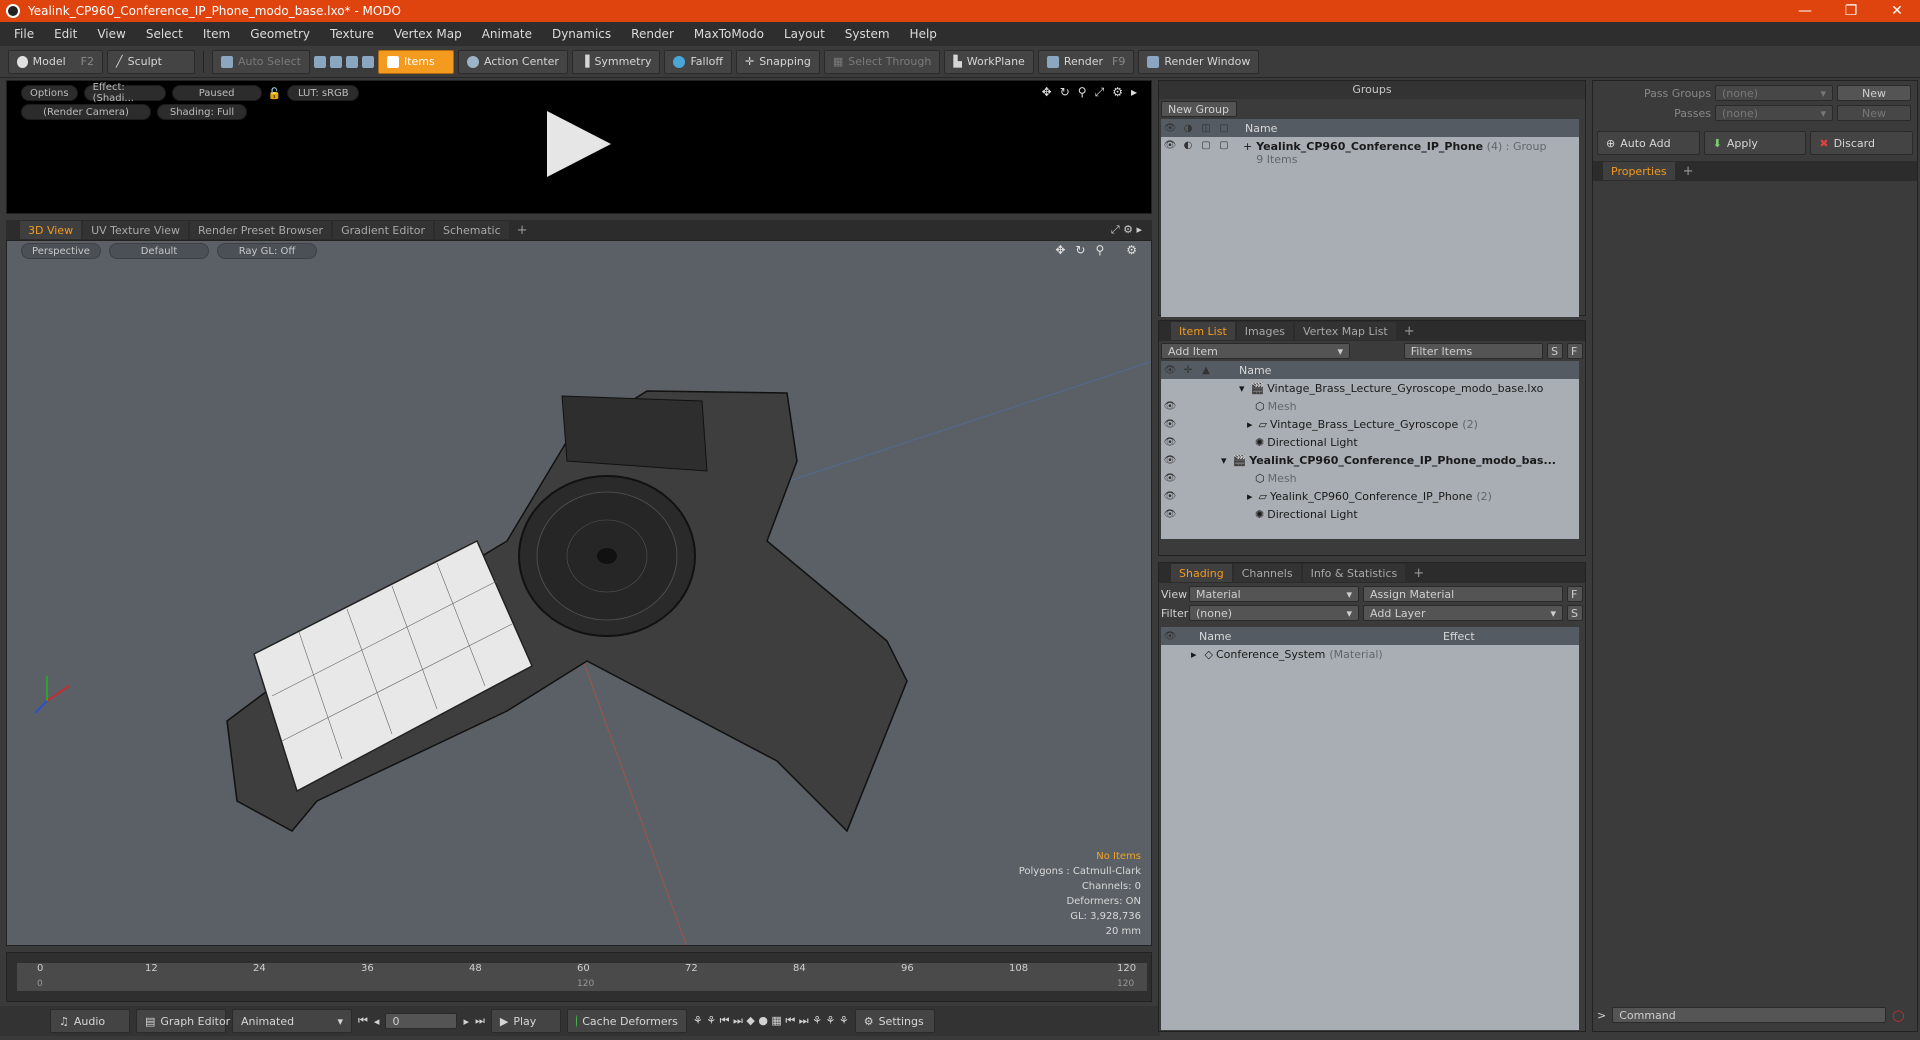 The height and width of the screenshot is (1040, 1920). What do you see at coordinates (1639, 171) in the screenshot?
I see `tab-properties: Properties` at bounding box center [1639, 171].